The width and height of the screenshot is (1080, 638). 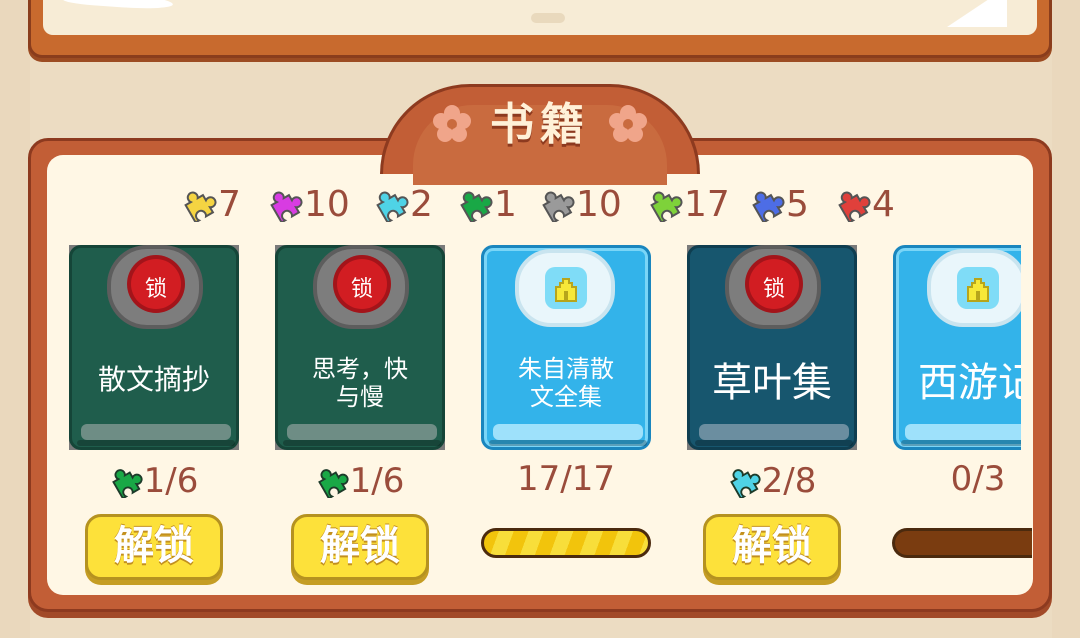 I want to click on book-title: 朱自清散 文全集, so click(x=566, y=383).